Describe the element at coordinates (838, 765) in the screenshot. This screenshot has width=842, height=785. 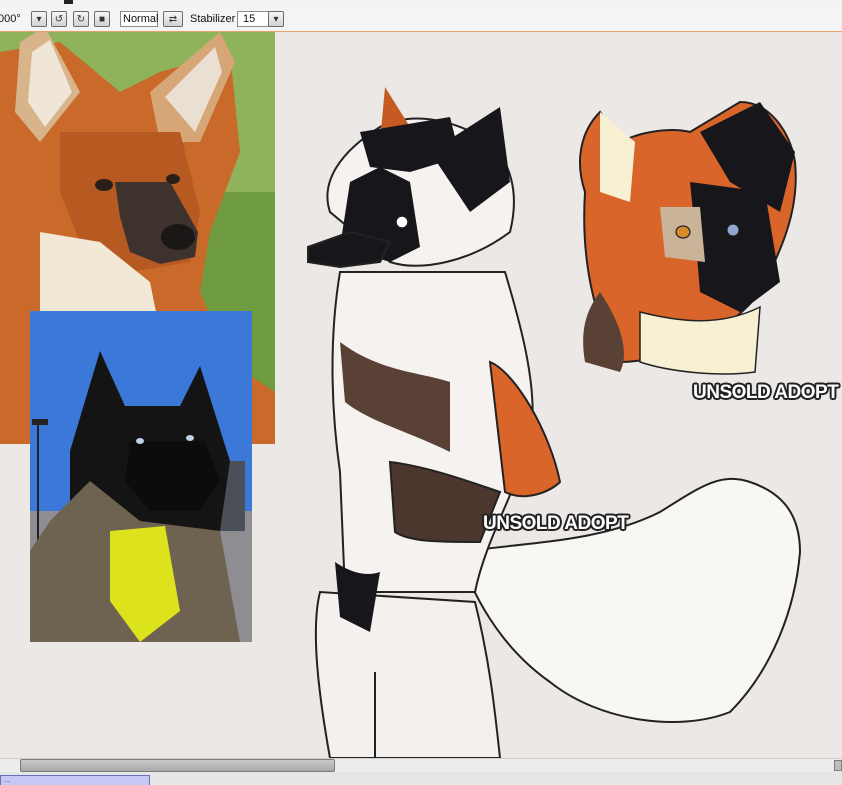
I see `scrollbar-end-button` at that location.